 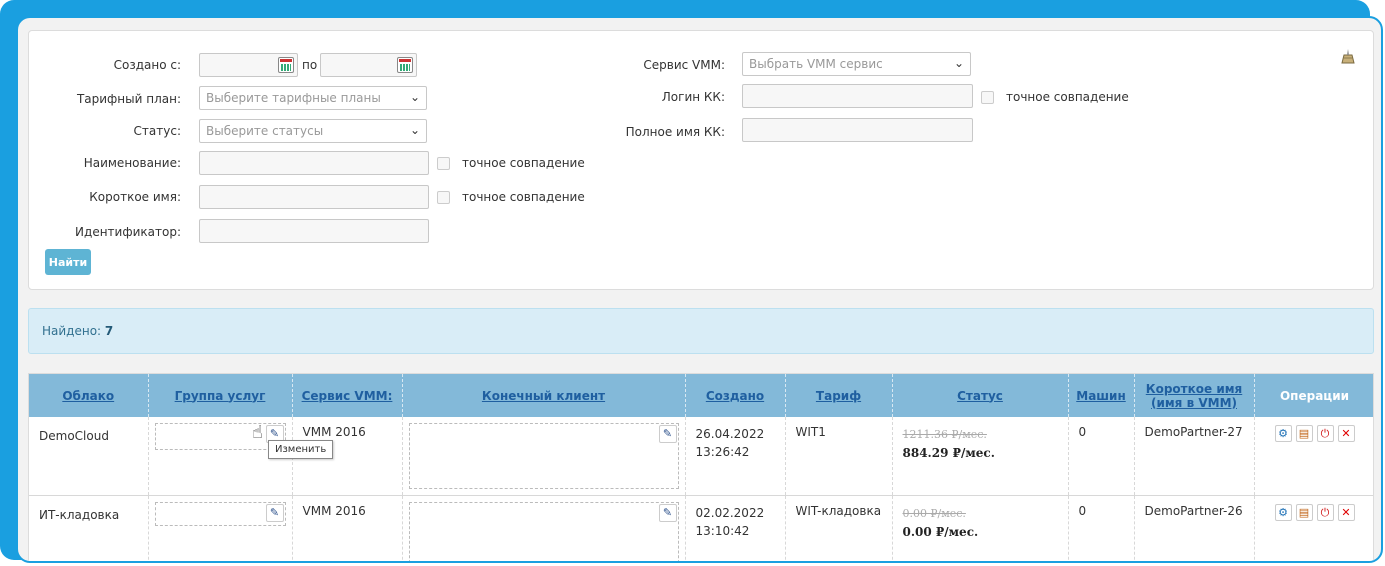 I want to click on header-machines-link: Машин, so click(x=1100, y=396).